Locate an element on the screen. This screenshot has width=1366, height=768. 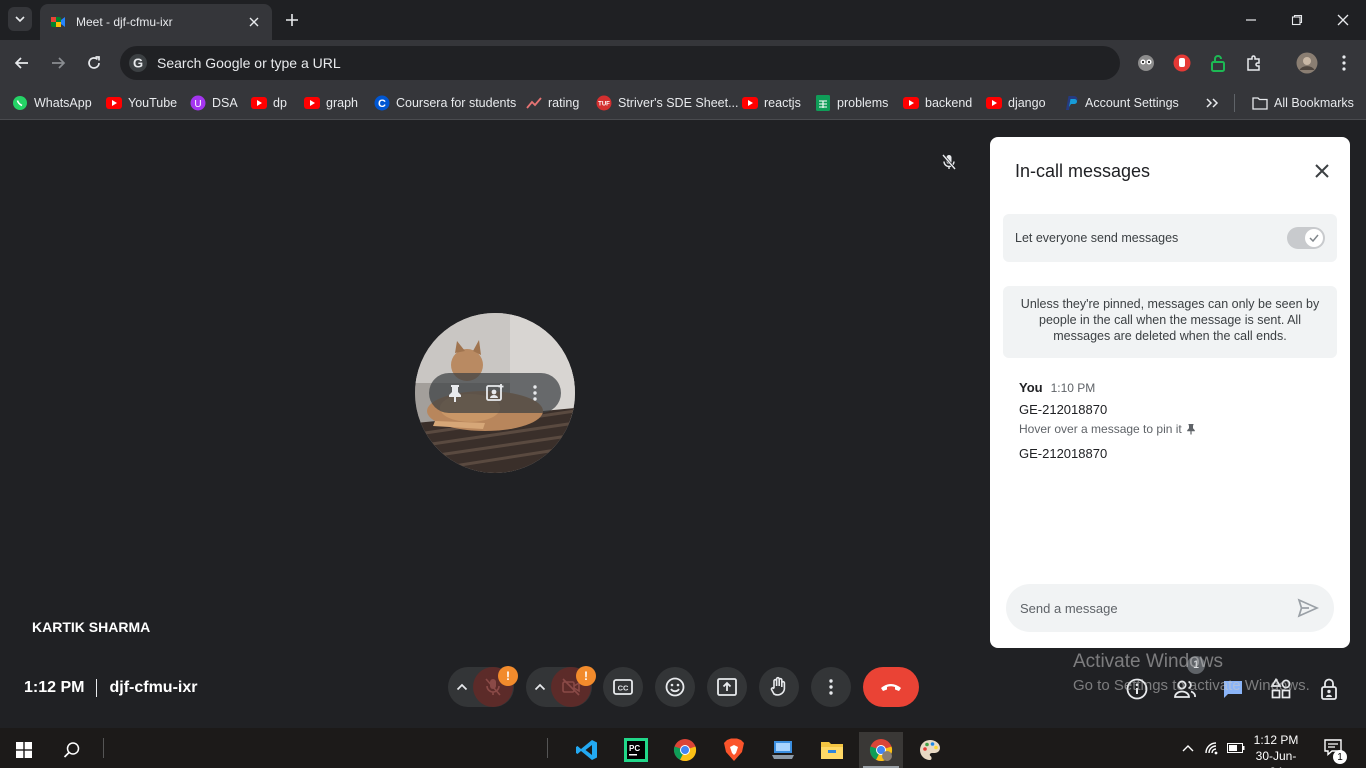
bookmark-dsa: U DSA is located at coordinates (214, 103).